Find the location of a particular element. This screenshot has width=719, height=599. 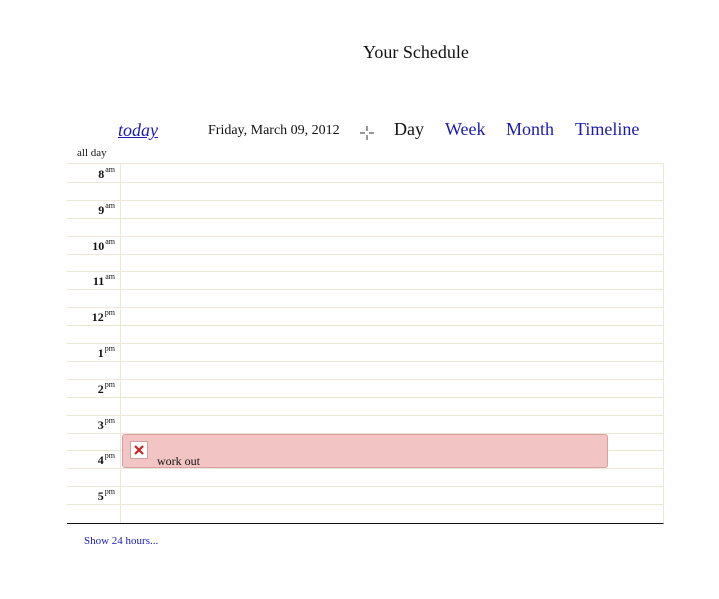

hour-label: 5pm is located at coordinates (91, 495).